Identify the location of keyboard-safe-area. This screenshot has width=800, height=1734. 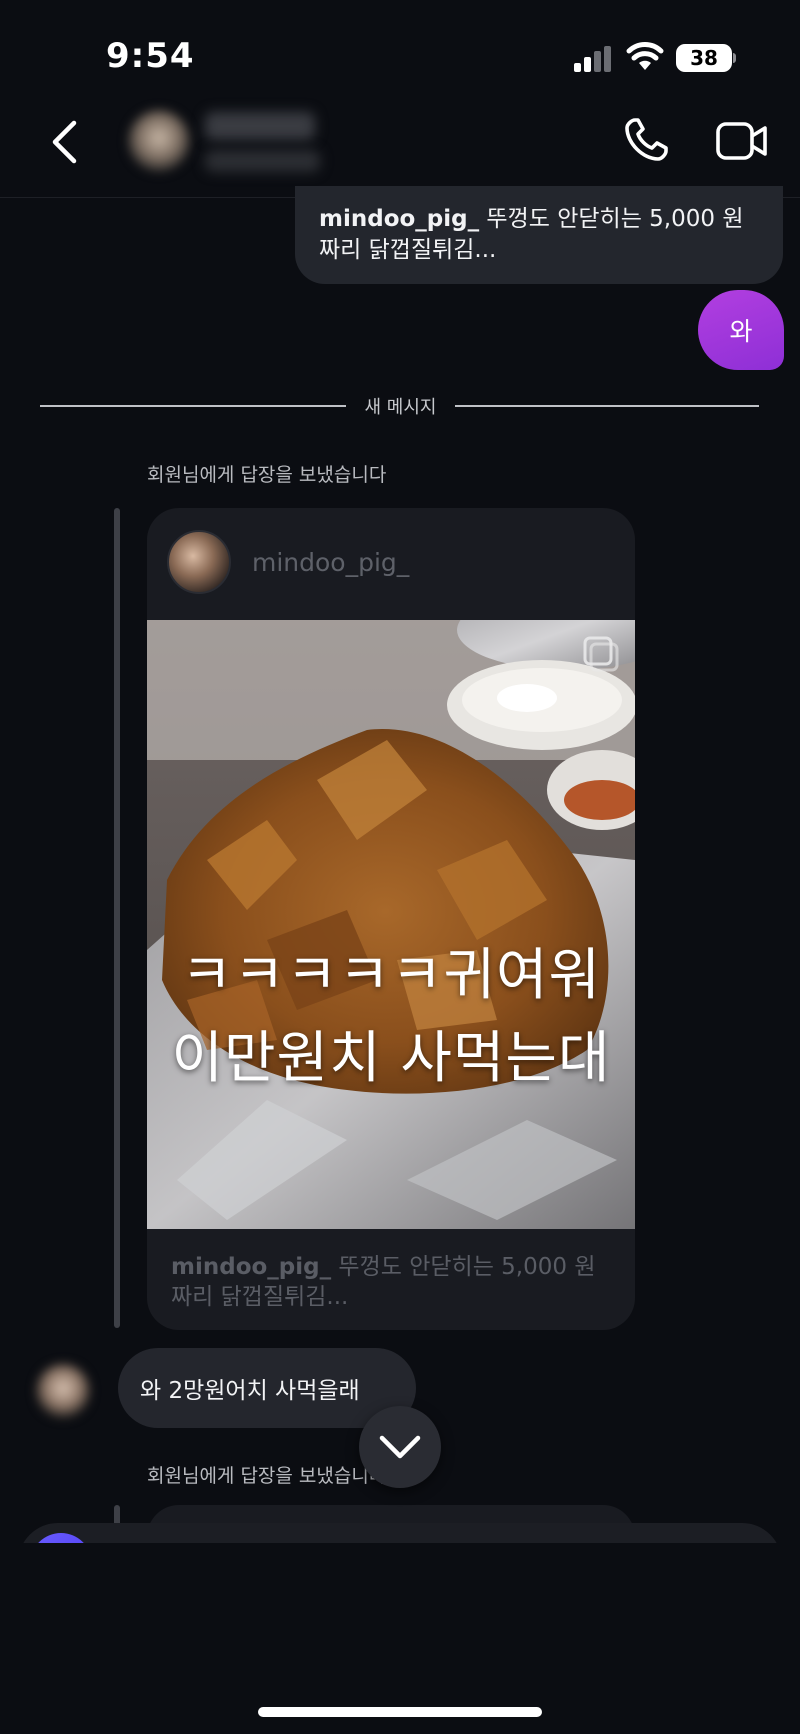
(400, 1638).